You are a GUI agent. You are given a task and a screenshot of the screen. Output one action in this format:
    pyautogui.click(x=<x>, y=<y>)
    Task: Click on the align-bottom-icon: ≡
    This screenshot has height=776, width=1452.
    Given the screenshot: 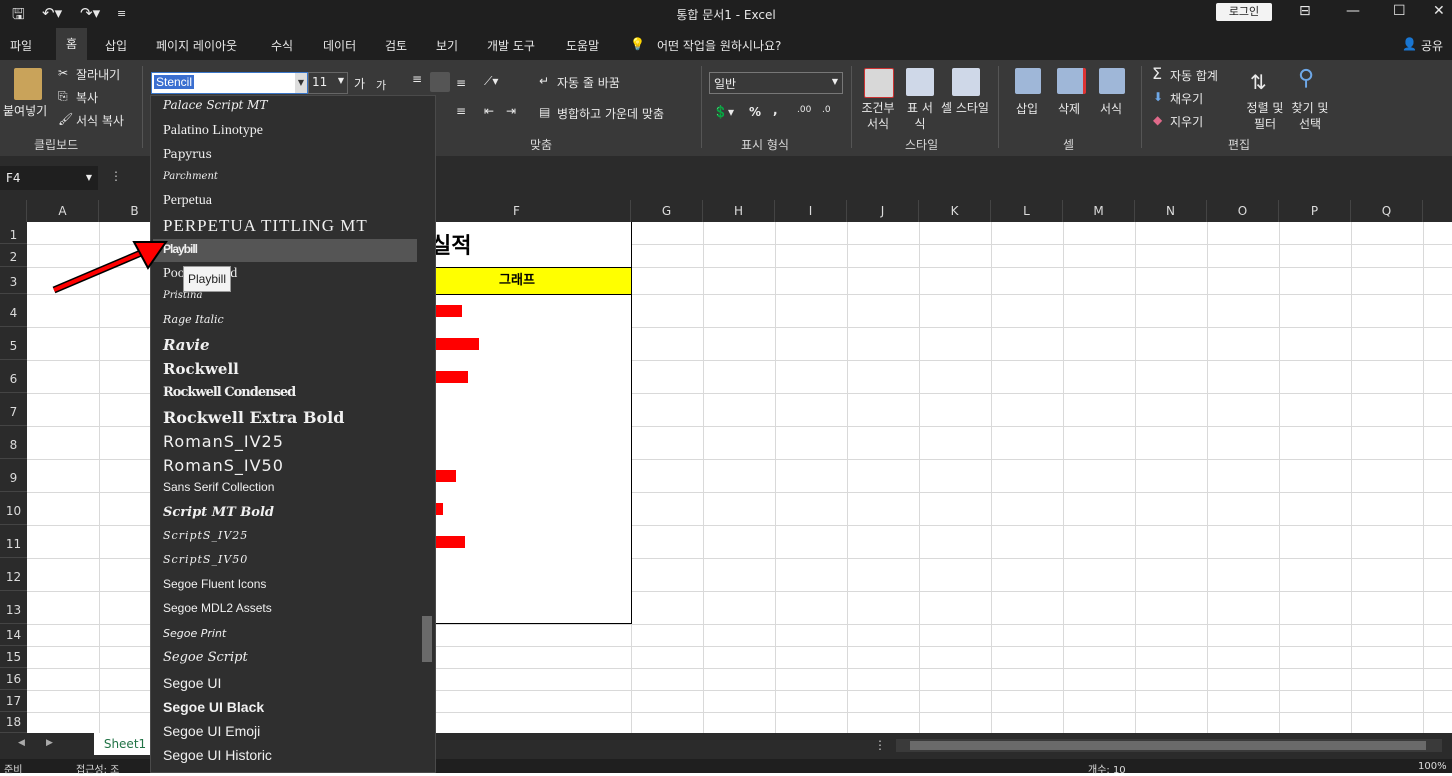 What is the action you would take?
    pyautogui.click(x=461, y=83)
    